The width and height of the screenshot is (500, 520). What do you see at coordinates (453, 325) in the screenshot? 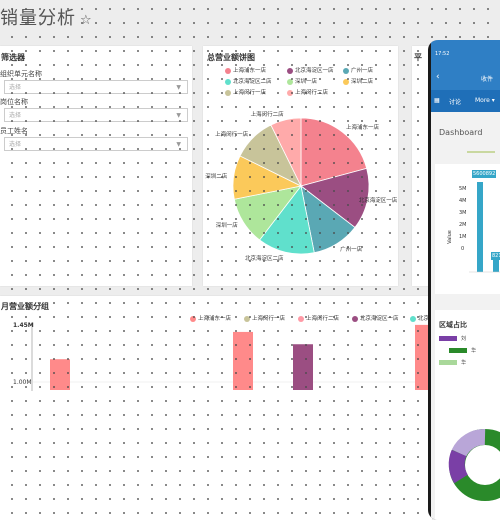
I see `region-title: 区域占比` at bounding box center [453, 325].